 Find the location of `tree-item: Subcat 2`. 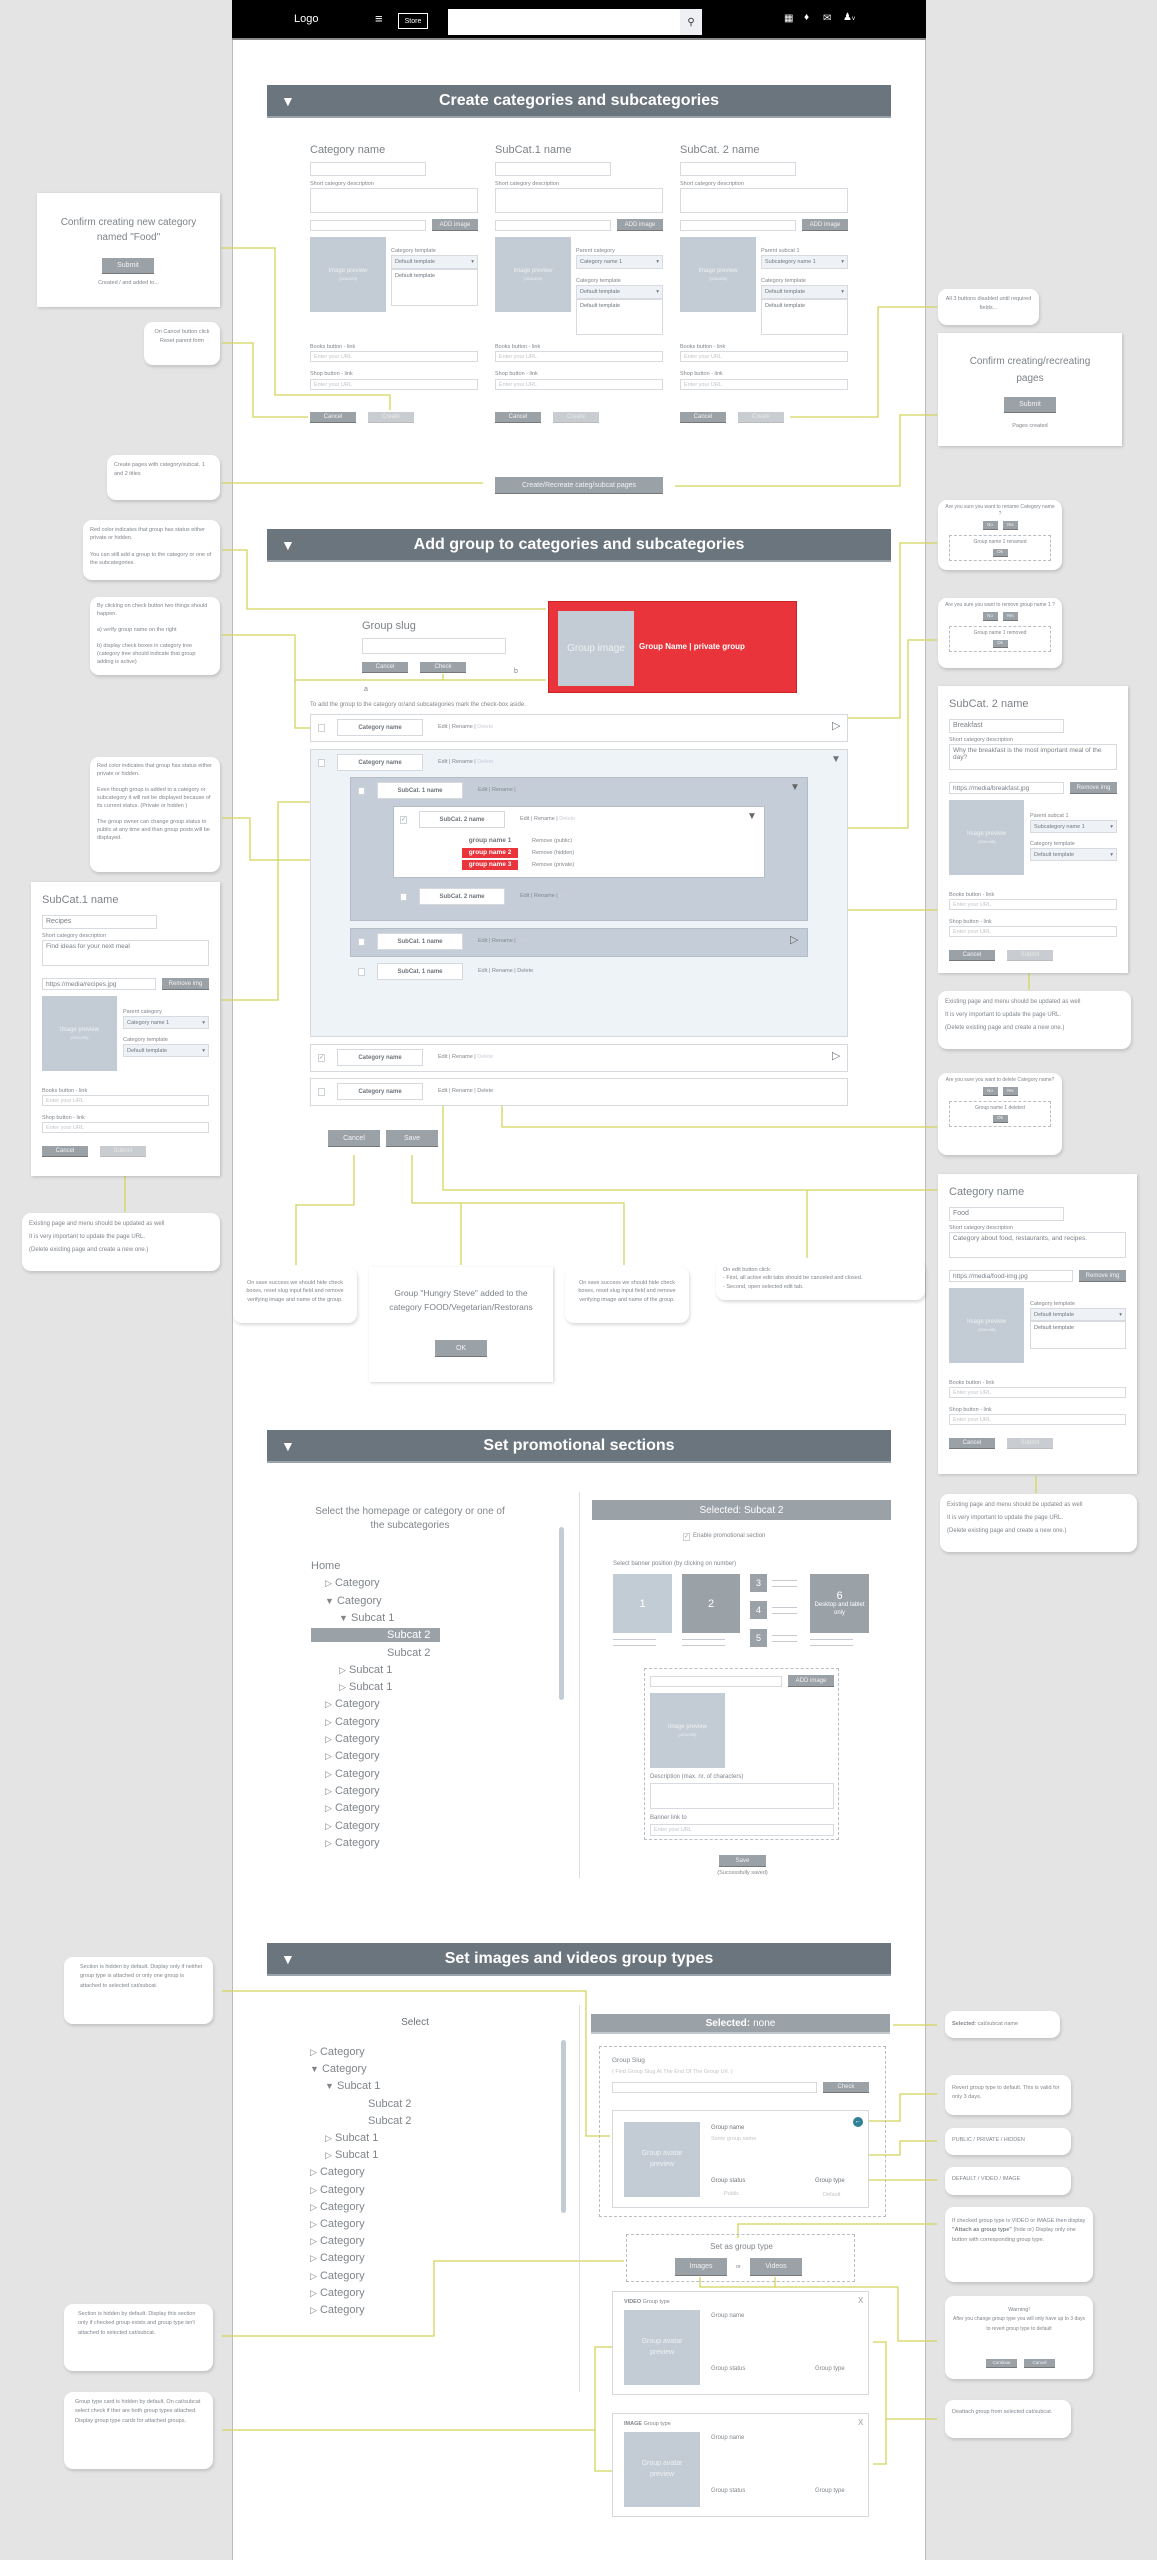

tree-item: Subcat 2 is located at coordinates (389, 2121).